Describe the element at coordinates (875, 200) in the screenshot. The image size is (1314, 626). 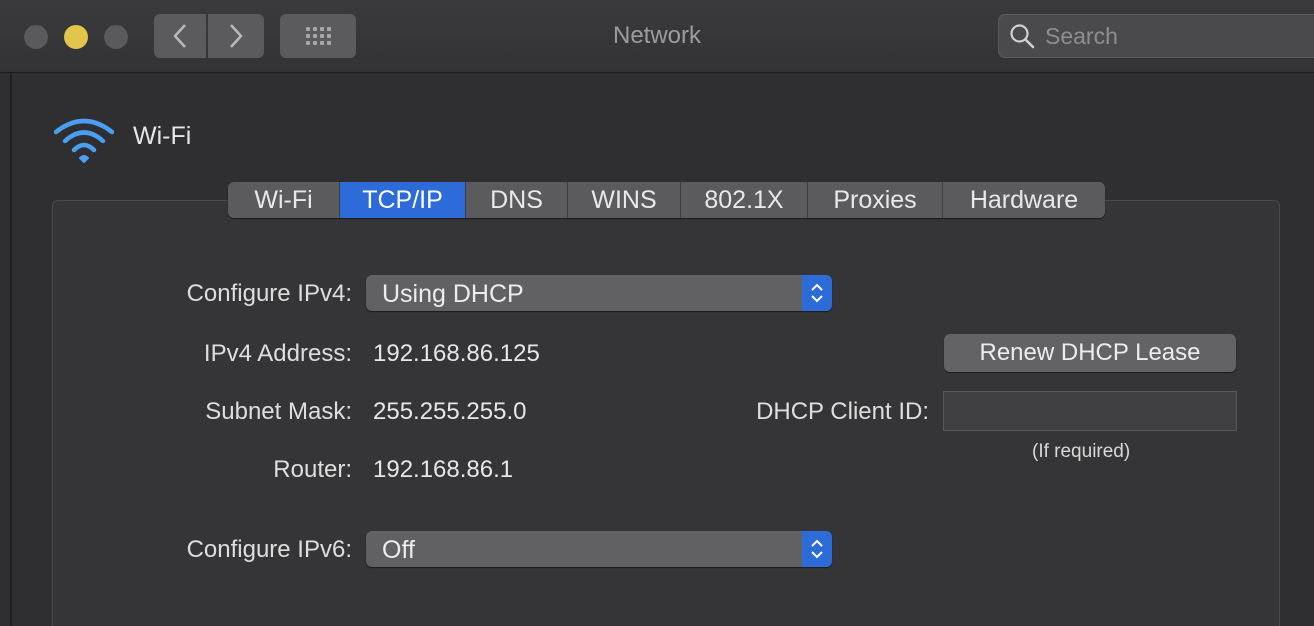
I see `tab-proxies: Proxies` at that location.